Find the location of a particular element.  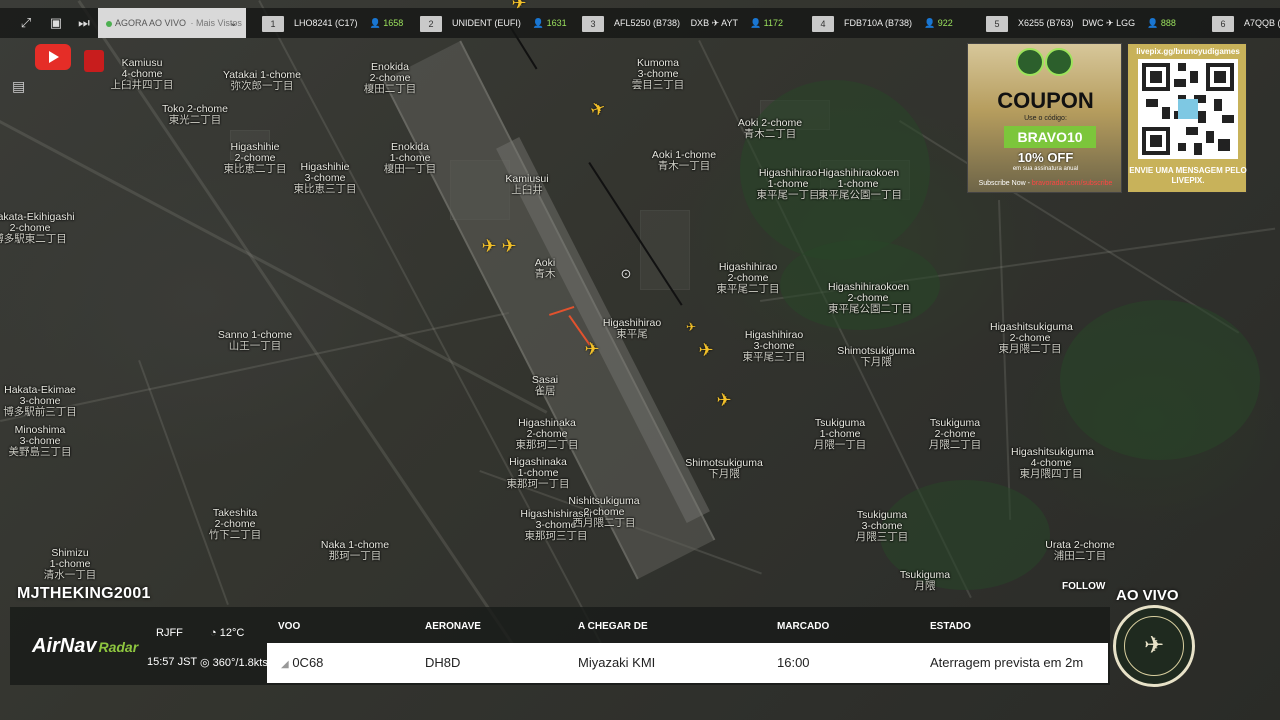

map-label-jp: 東平尾二丁目 is located at coordinates (748, 289).